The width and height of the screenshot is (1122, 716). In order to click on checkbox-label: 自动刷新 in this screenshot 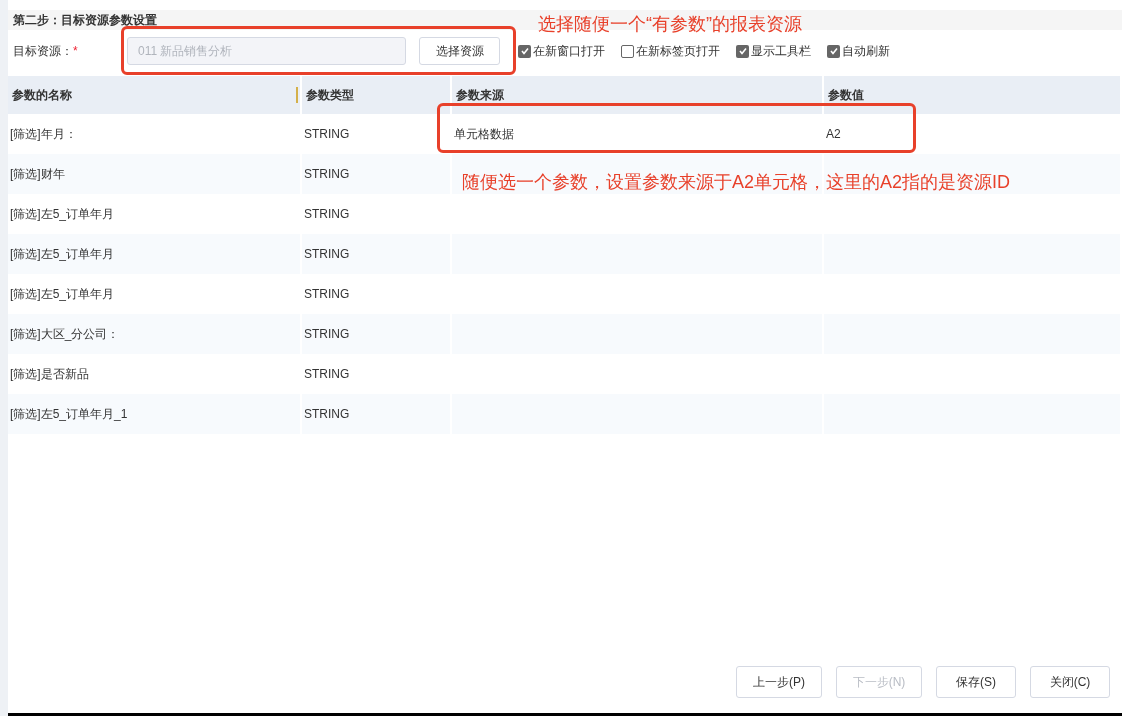, I will do `click(866, 51)`.